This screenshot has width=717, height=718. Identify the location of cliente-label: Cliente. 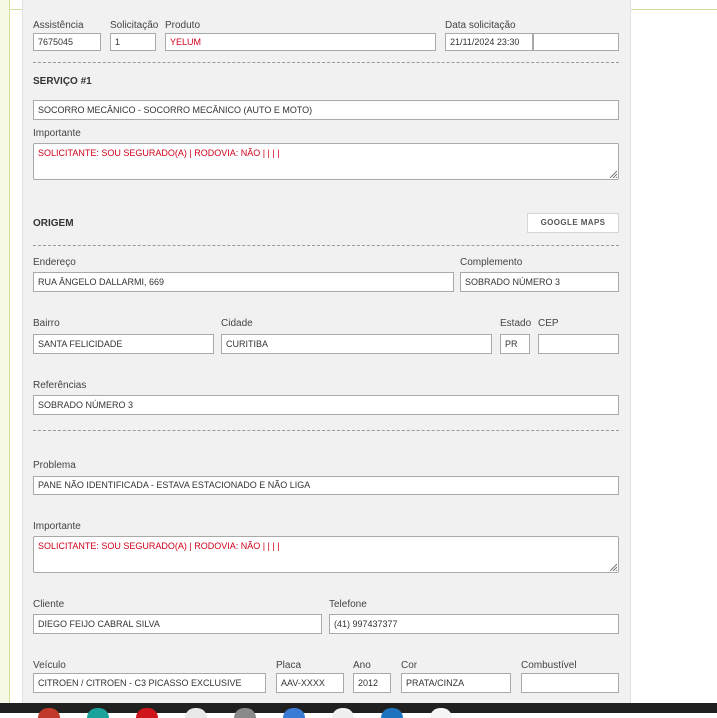
(49, 604).